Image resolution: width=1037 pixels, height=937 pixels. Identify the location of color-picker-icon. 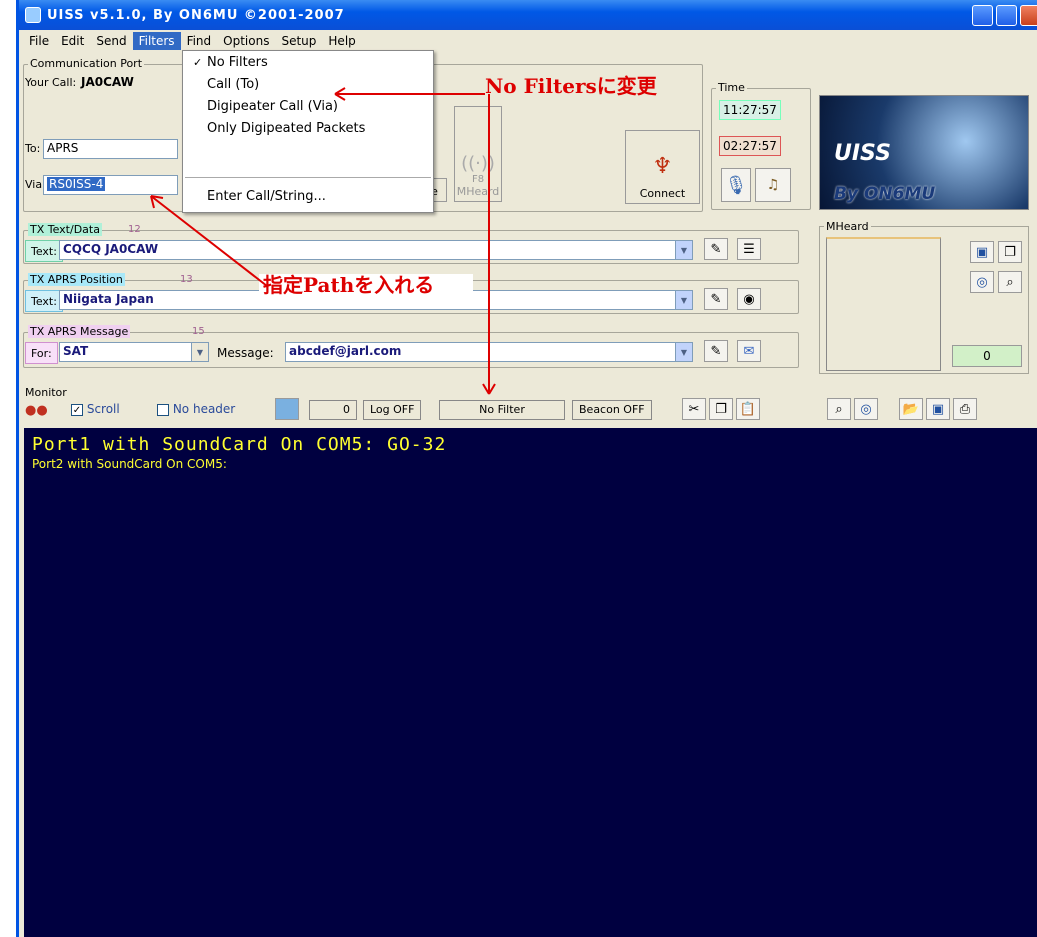
(287, 409).